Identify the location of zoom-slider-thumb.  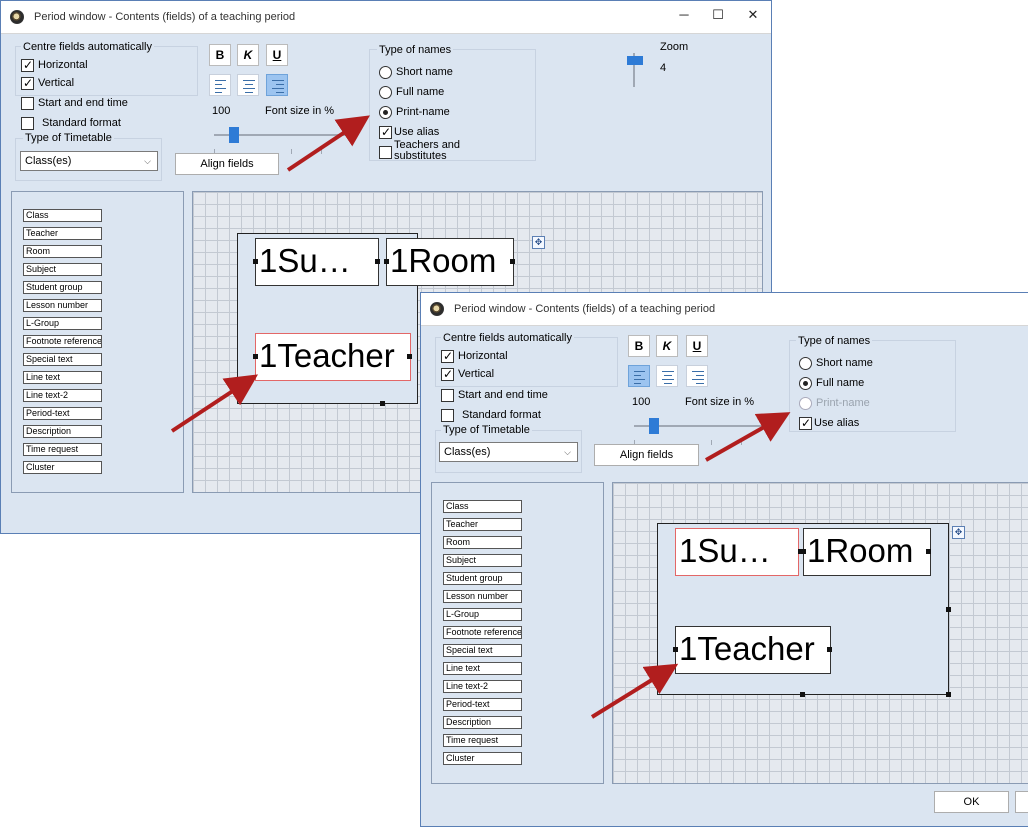
(635, 60).